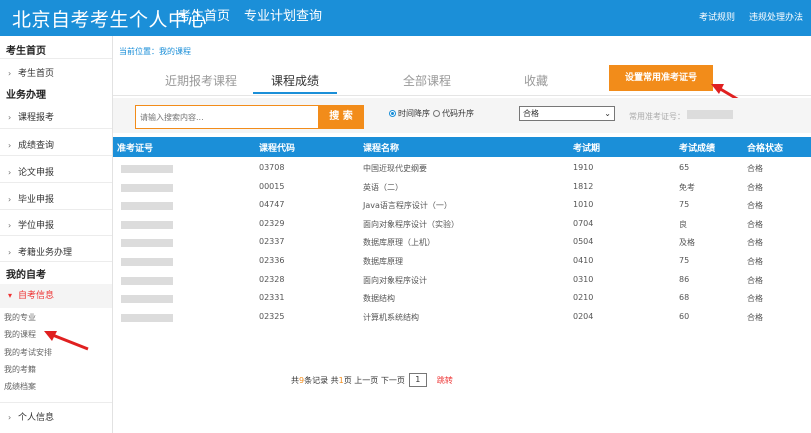  What do you see at coordinates (583, 298) in the screenshot?
I see `table-cell: 0210` at bounding box center [583, 298].